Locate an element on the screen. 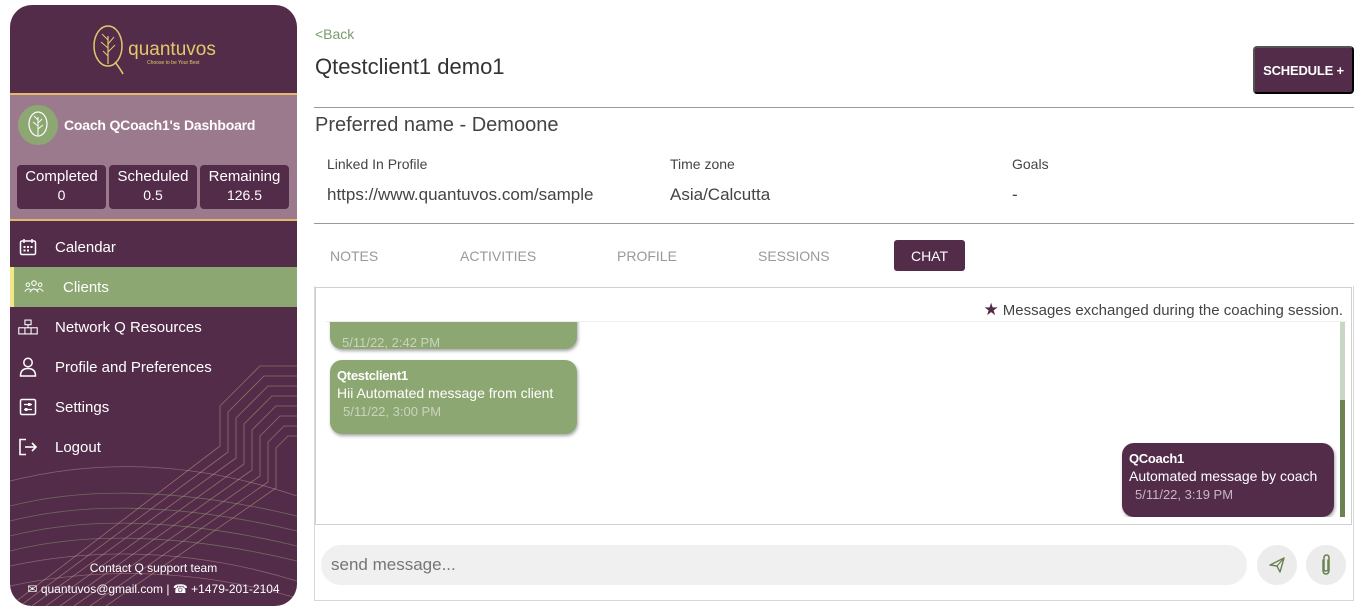 The height and width of the screenshot is (612, 1366). message-input is located at coordinates (784, 565).